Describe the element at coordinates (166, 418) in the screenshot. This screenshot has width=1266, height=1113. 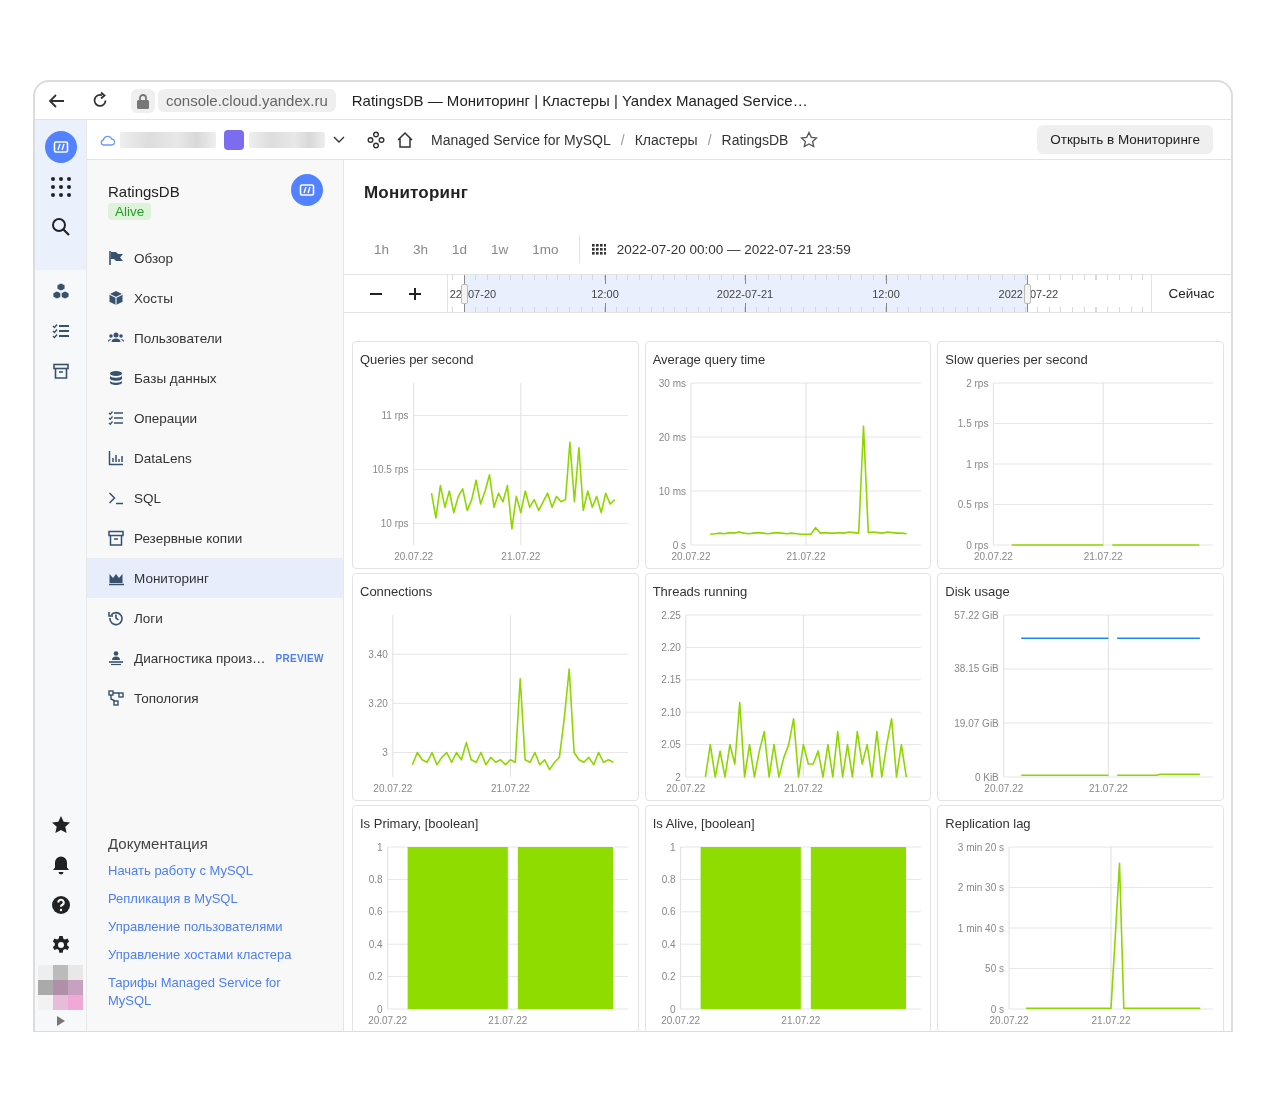
I see `sidebar-item-label: Операции` at that location.